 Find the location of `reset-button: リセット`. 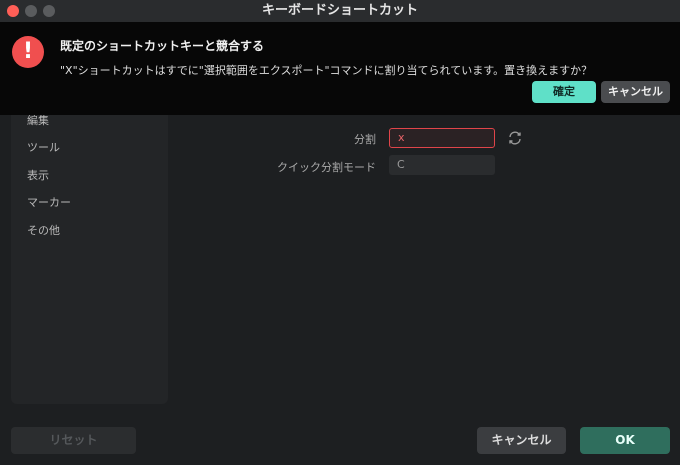

reset-button: リセット is located at coordinates (73, 440).